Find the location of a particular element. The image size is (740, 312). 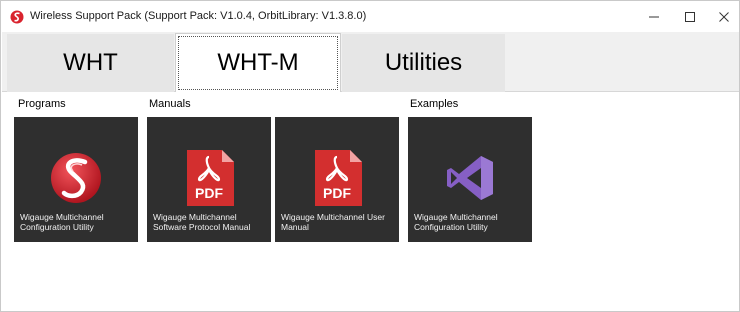

tab-wht-label: WHT is located at coordinates (90, 62).